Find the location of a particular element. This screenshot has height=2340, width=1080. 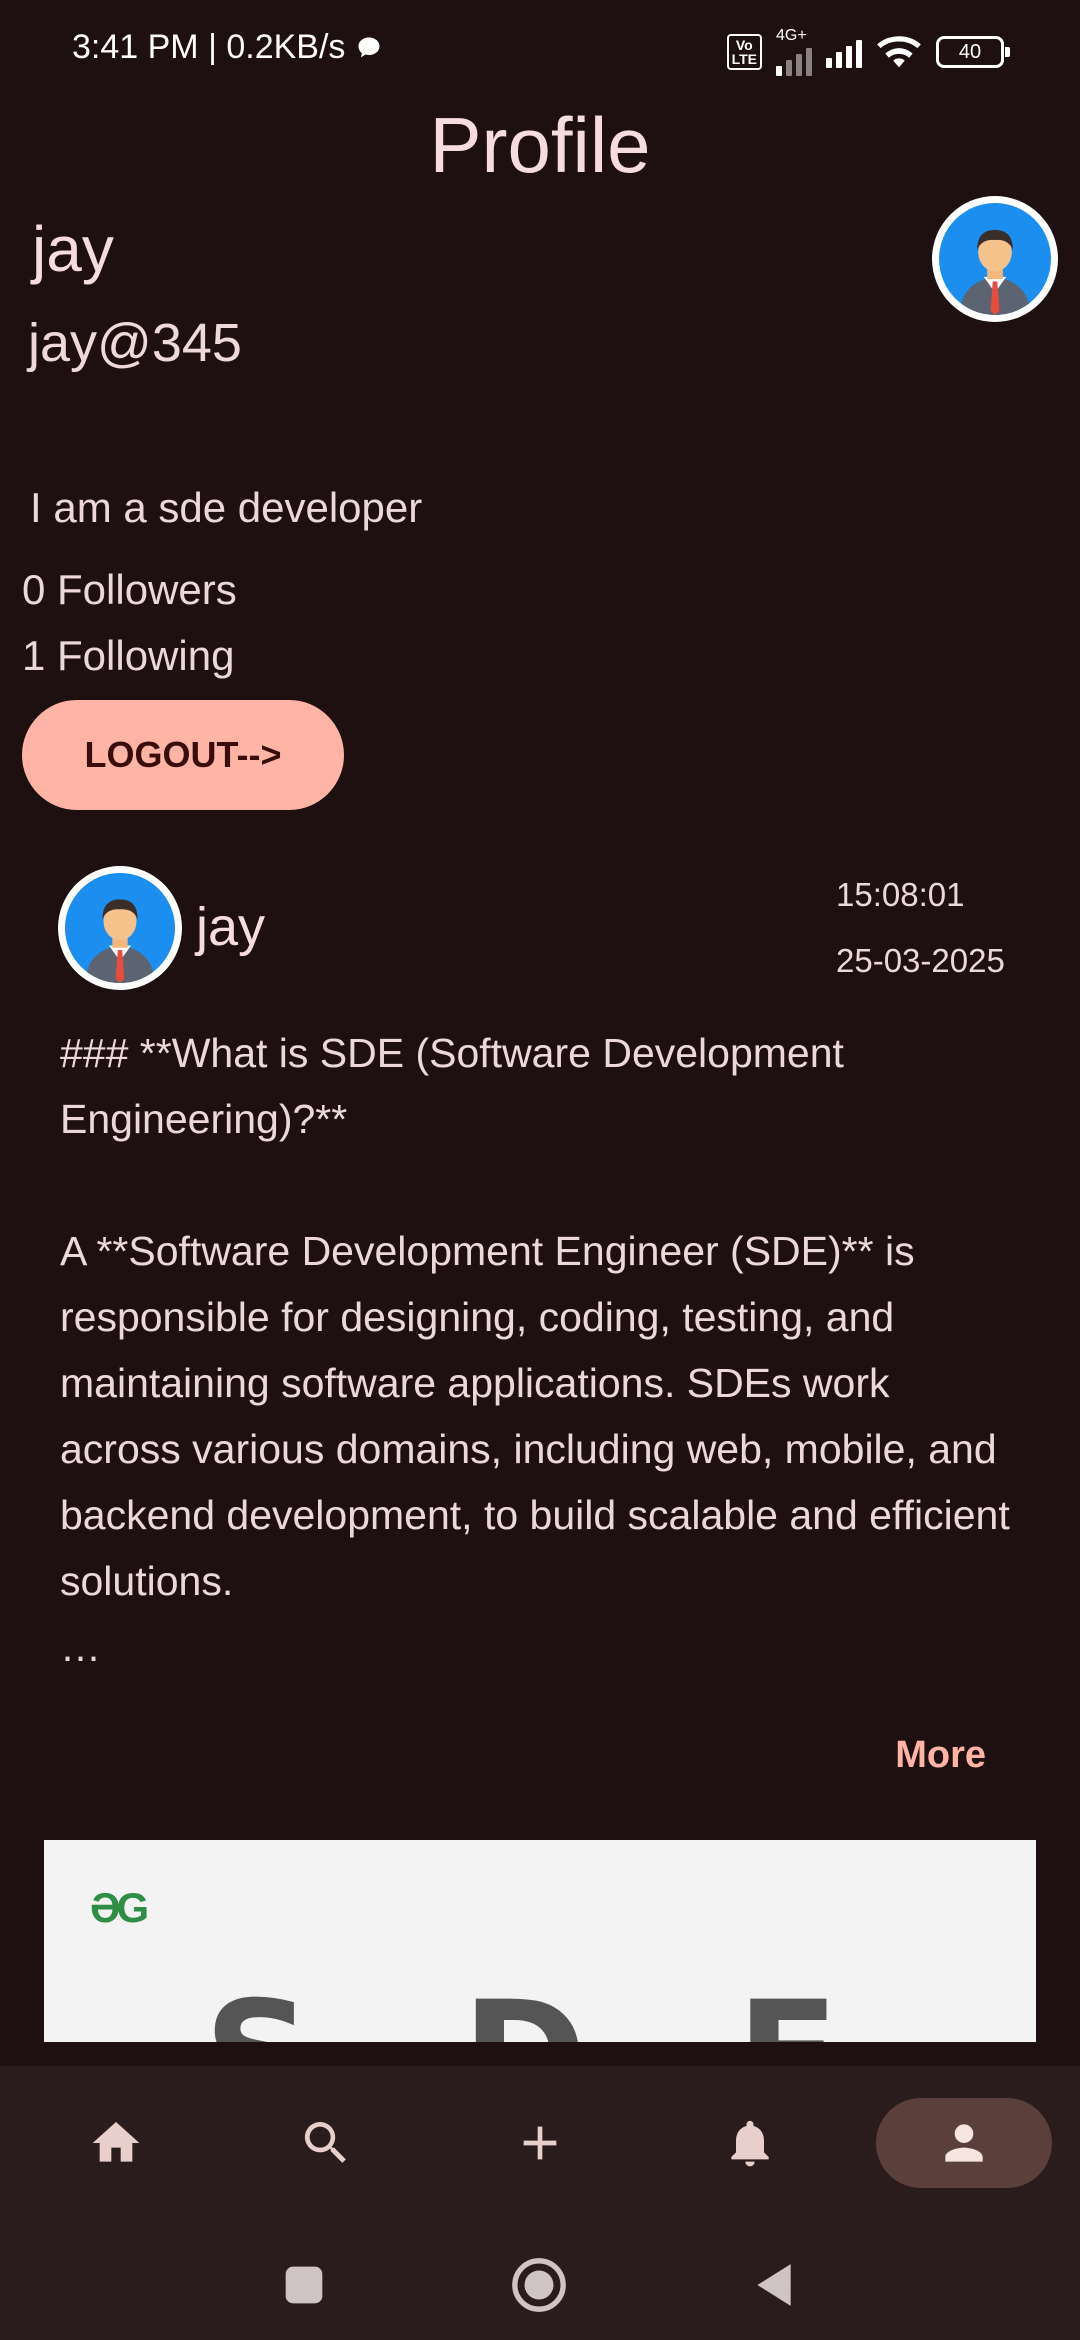

status-bar: 3:41 PM | 0.2KB/s Vo LTE 4G+ 40 is located at coordinates (540, 50).